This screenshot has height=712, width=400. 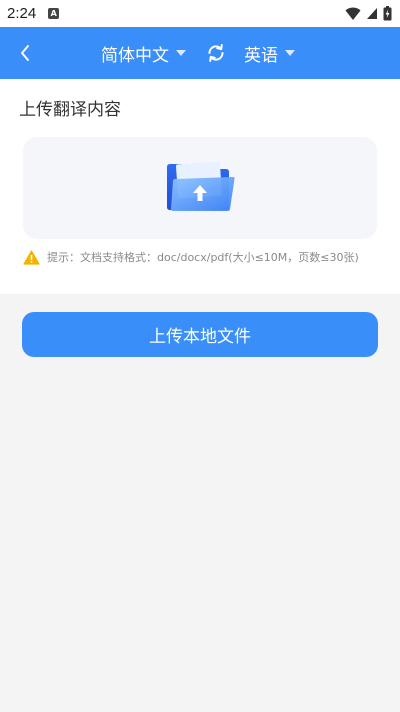 I want to click on wifi-icon, so click(x=353, y=13).